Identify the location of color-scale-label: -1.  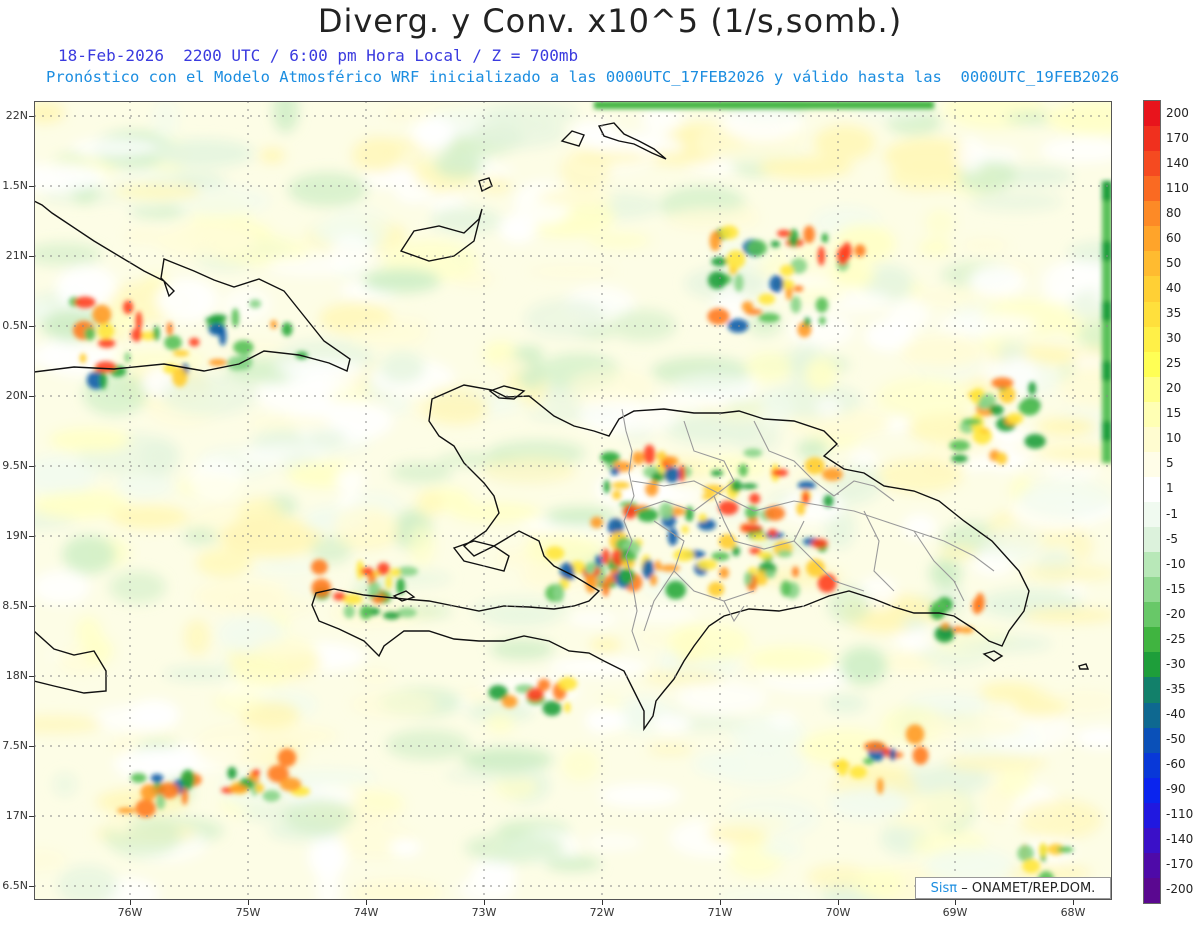
(1172, 513).